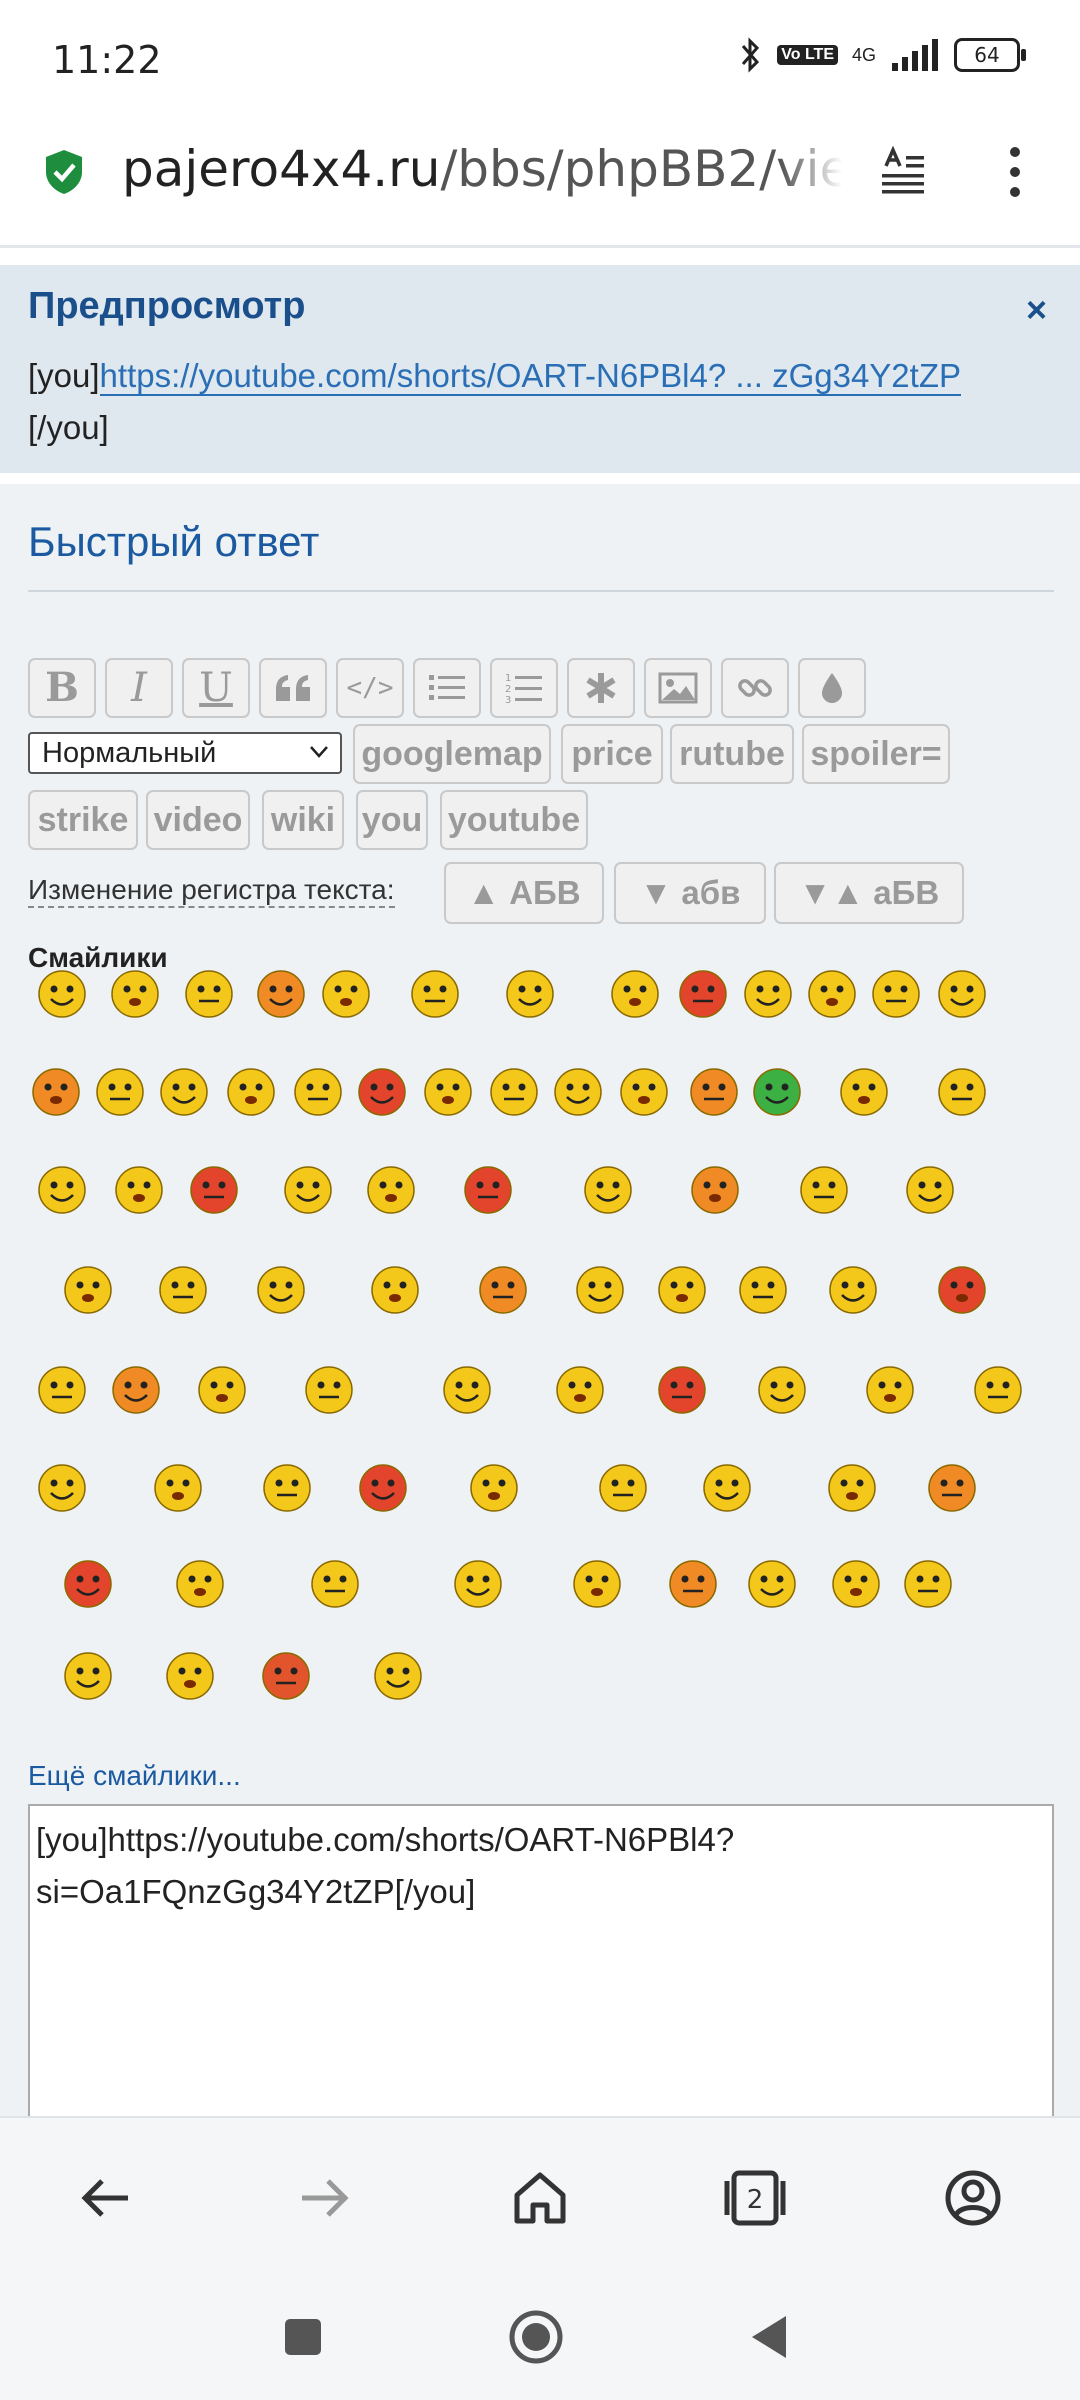  Describe the element at coordinates (755, 688) in the screenshot. I see `link-button` at that location.